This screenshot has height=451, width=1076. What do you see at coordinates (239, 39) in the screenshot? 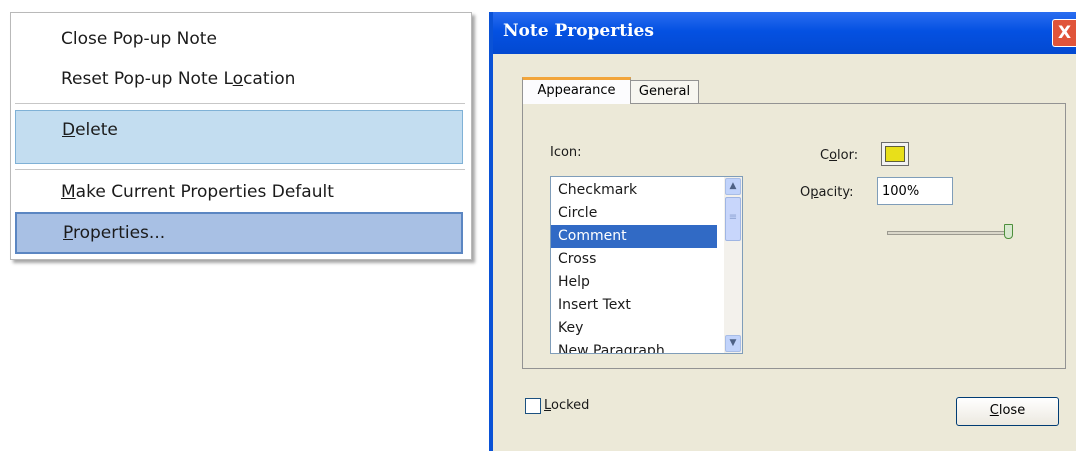
I see `menu-item-close-popup-note: Close Pop-up Note` at bounding box center [239, 39].